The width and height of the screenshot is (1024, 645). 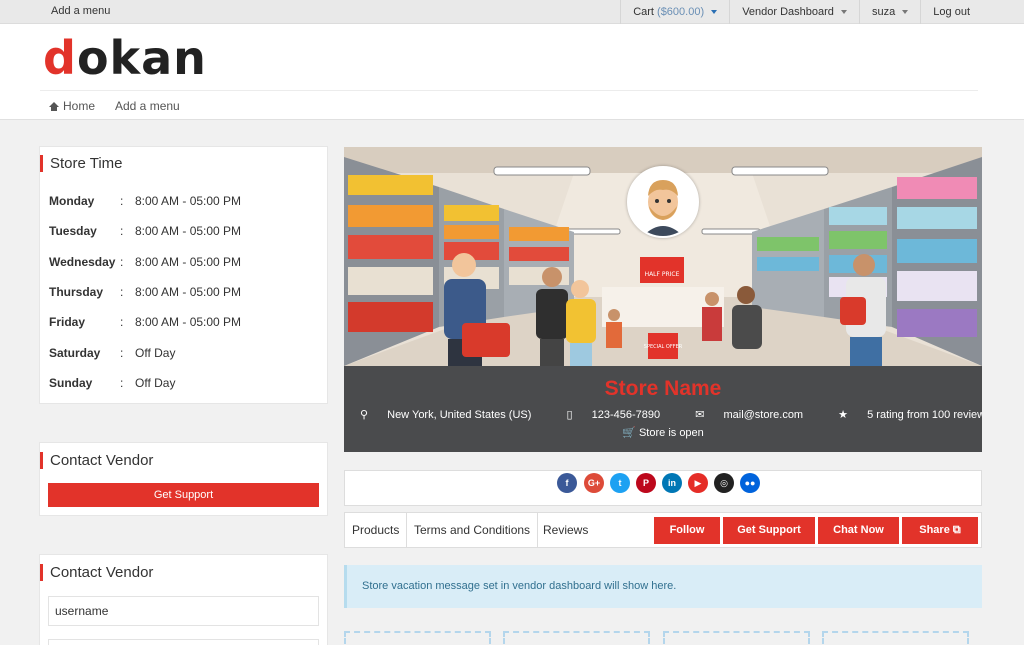 I want to click on store-avatar, so click(x=663, y=202).